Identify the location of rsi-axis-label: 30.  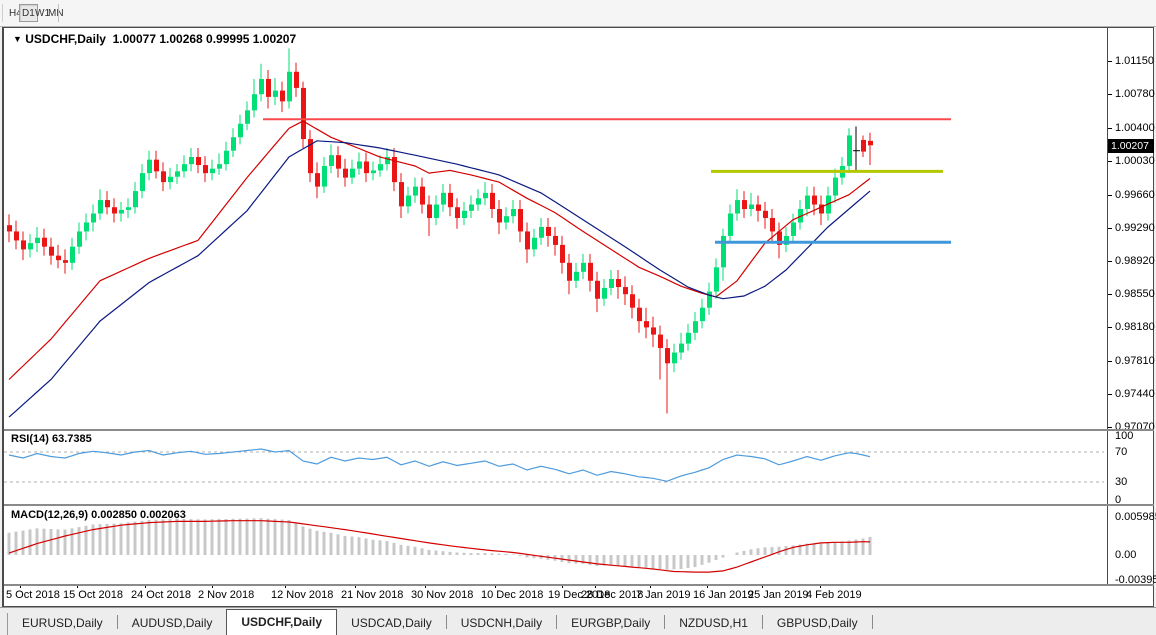
(1121, 482).